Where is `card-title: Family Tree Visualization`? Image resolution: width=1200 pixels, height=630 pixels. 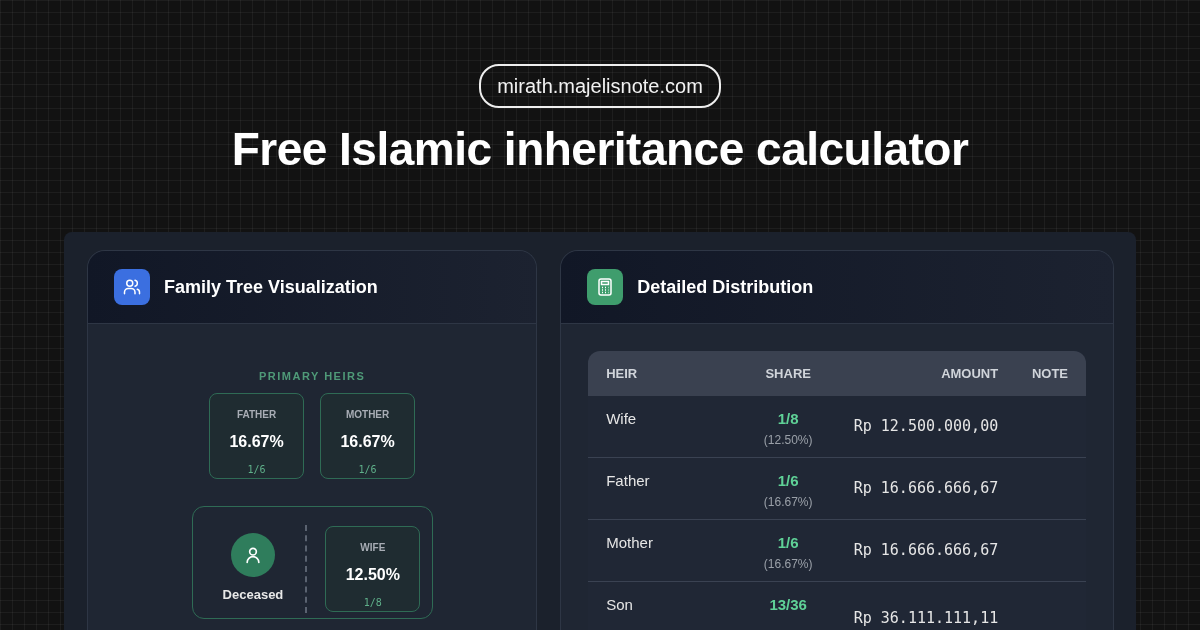 card-title: Family Tree Visualization is located at coordinates (271, 287).